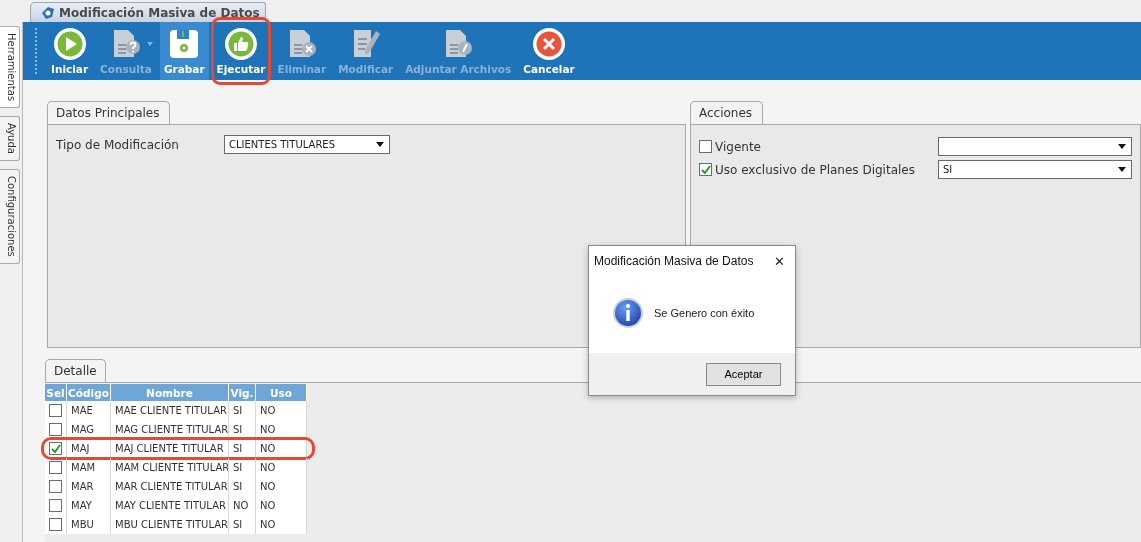 Image resolution: width=1141 pixels, height=542 pixels. What do you see at coordinates (89, 467) in the screenshot?
I see `table-cell: MAM` at bounding box center [89, 467].